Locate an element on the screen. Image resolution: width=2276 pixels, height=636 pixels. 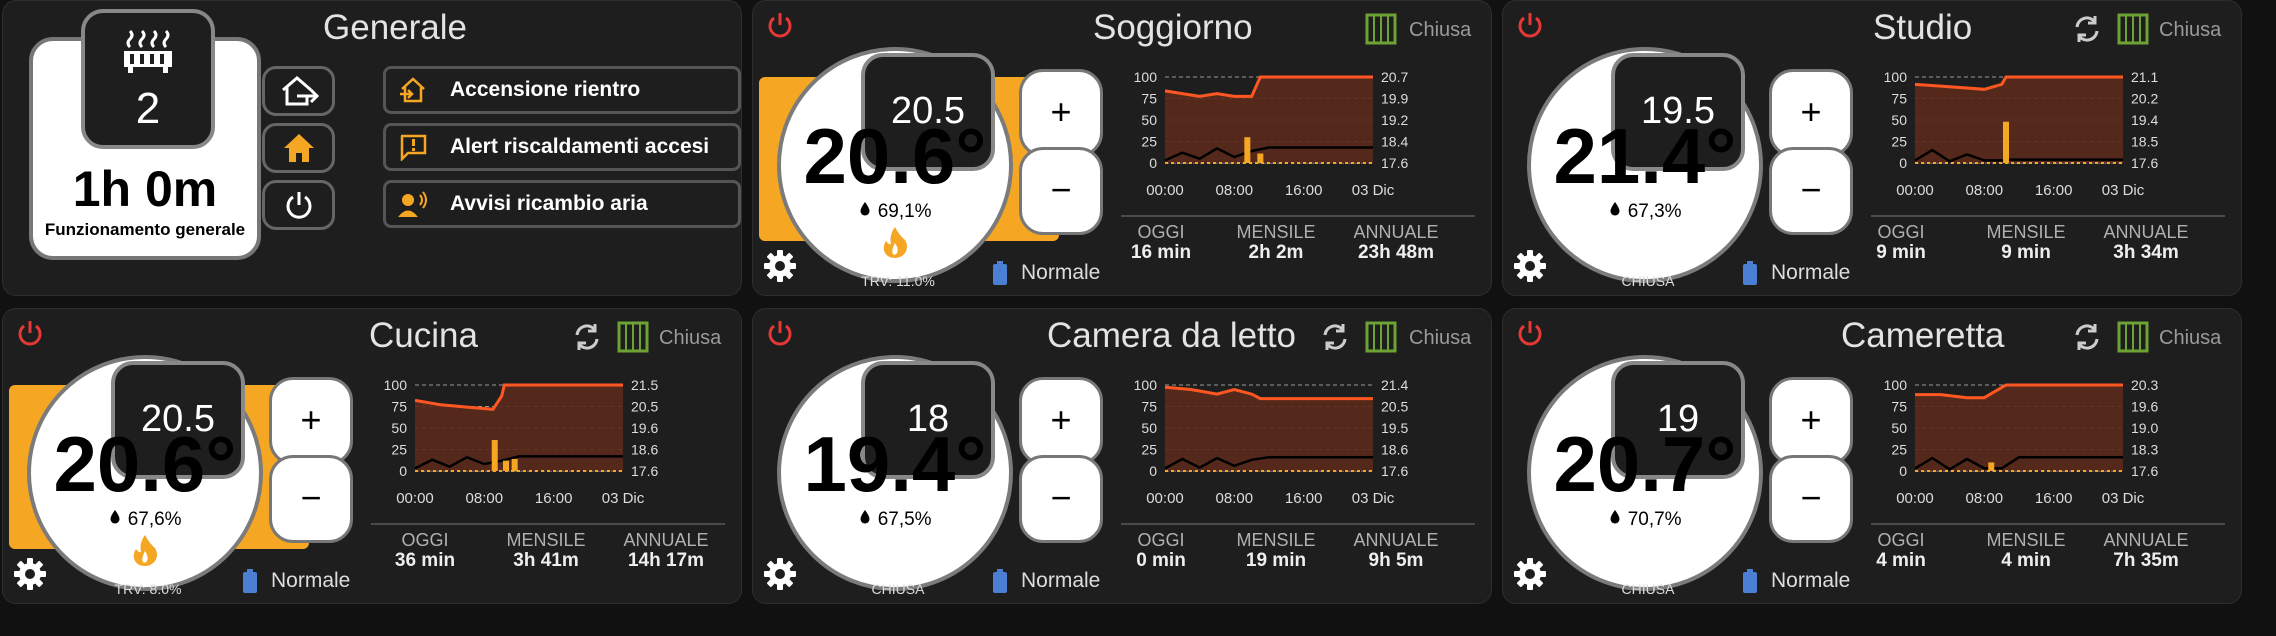
current-temperature: 21.4° is located at coordinates (1645, 156).